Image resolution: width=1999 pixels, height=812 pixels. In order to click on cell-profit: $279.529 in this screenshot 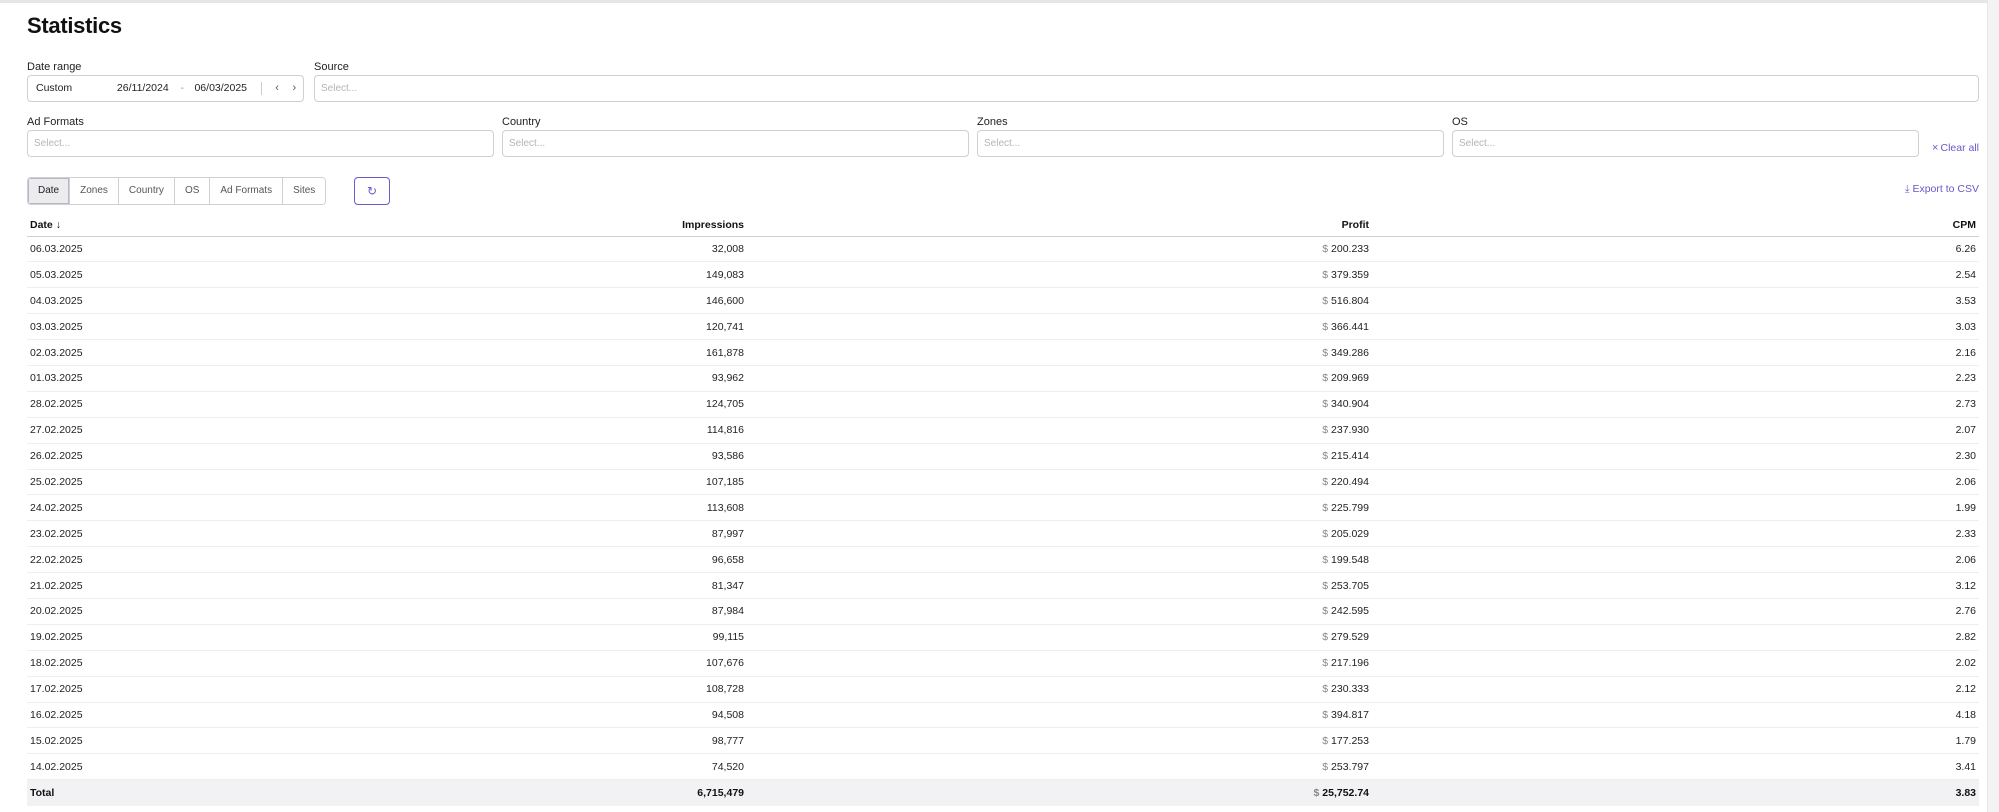, I will do `click(1059, 637)`.